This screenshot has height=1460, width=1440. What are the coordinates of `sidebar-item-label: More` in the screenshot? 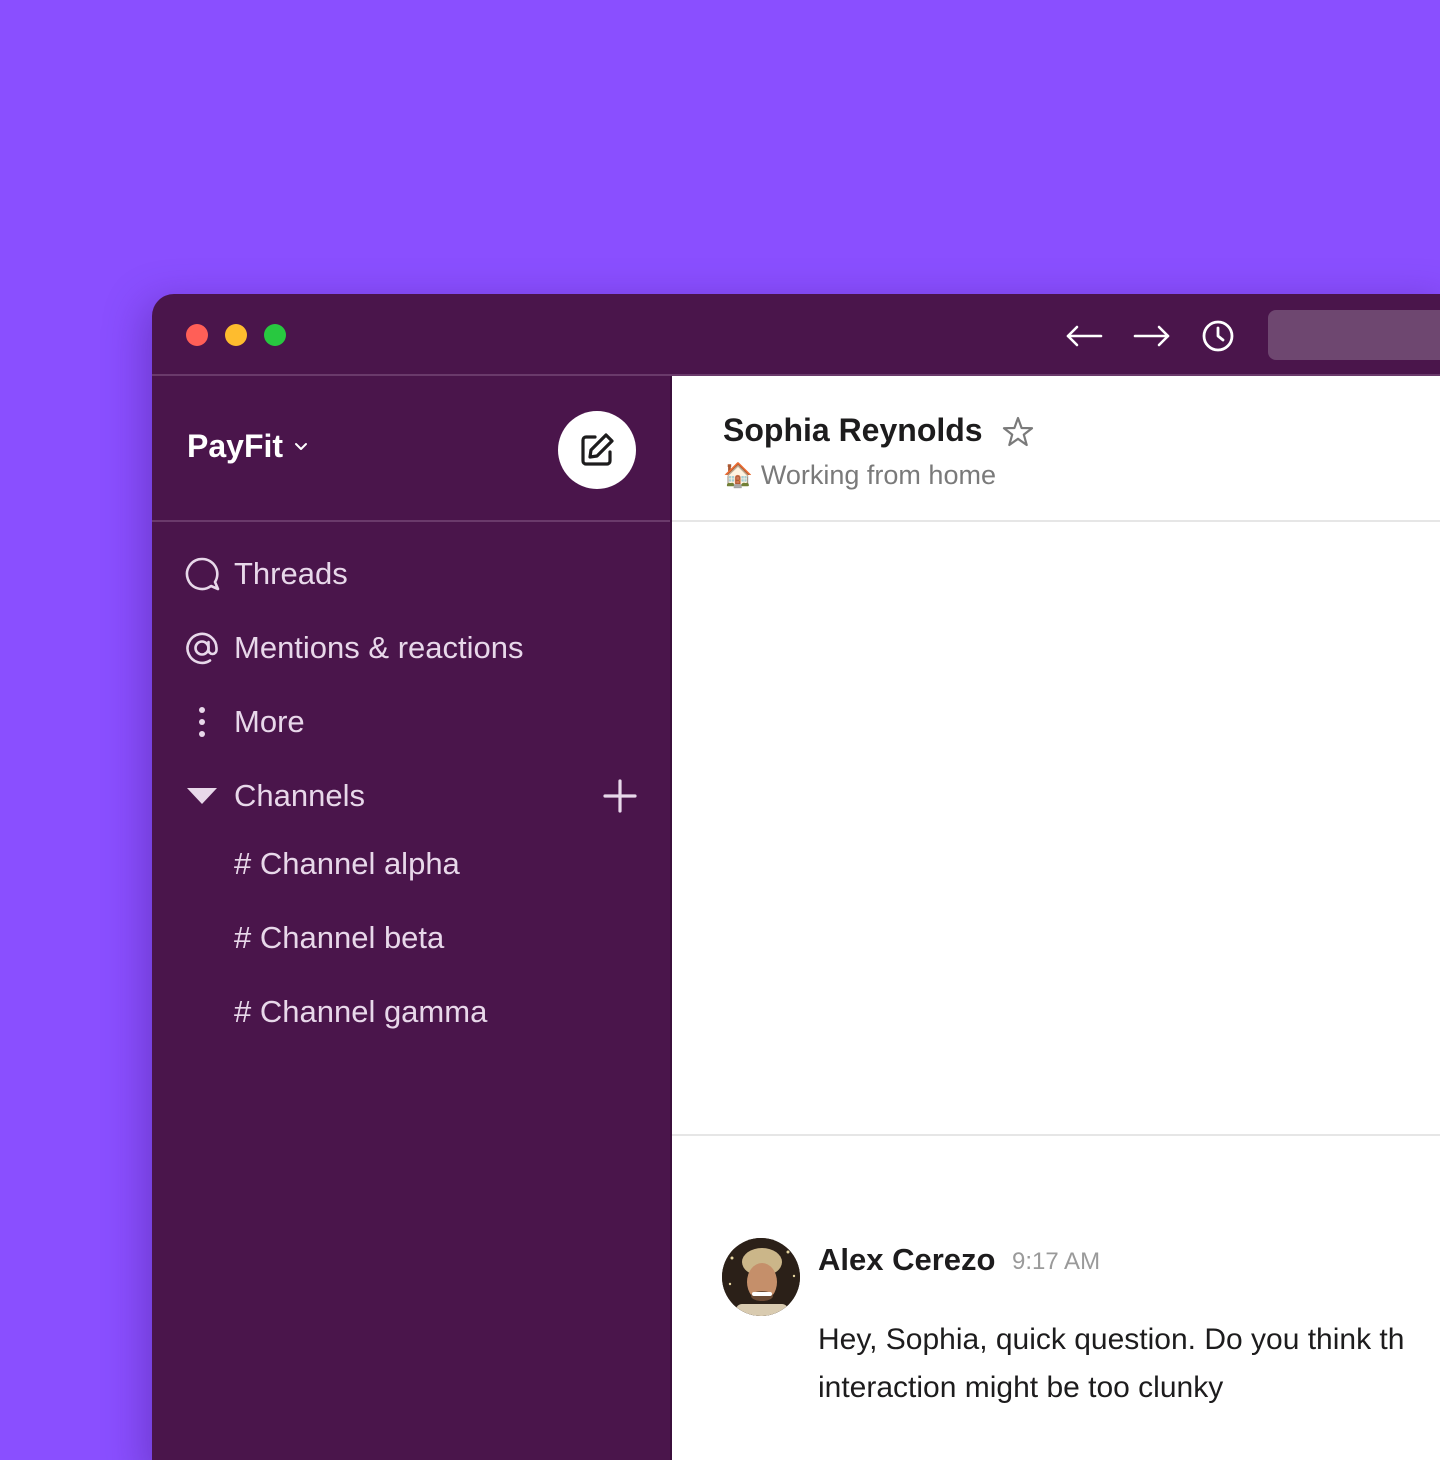 It's located at (269, 721).